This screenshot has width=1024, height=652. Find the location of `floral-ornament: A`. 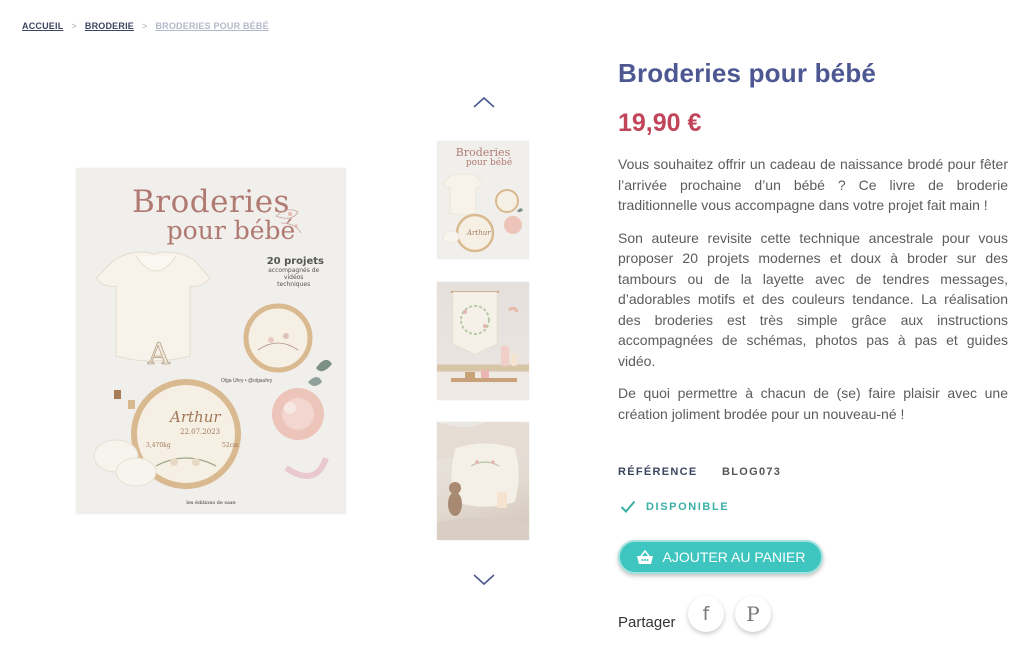

floral-ornament: A is located at coordinates (212, 349).